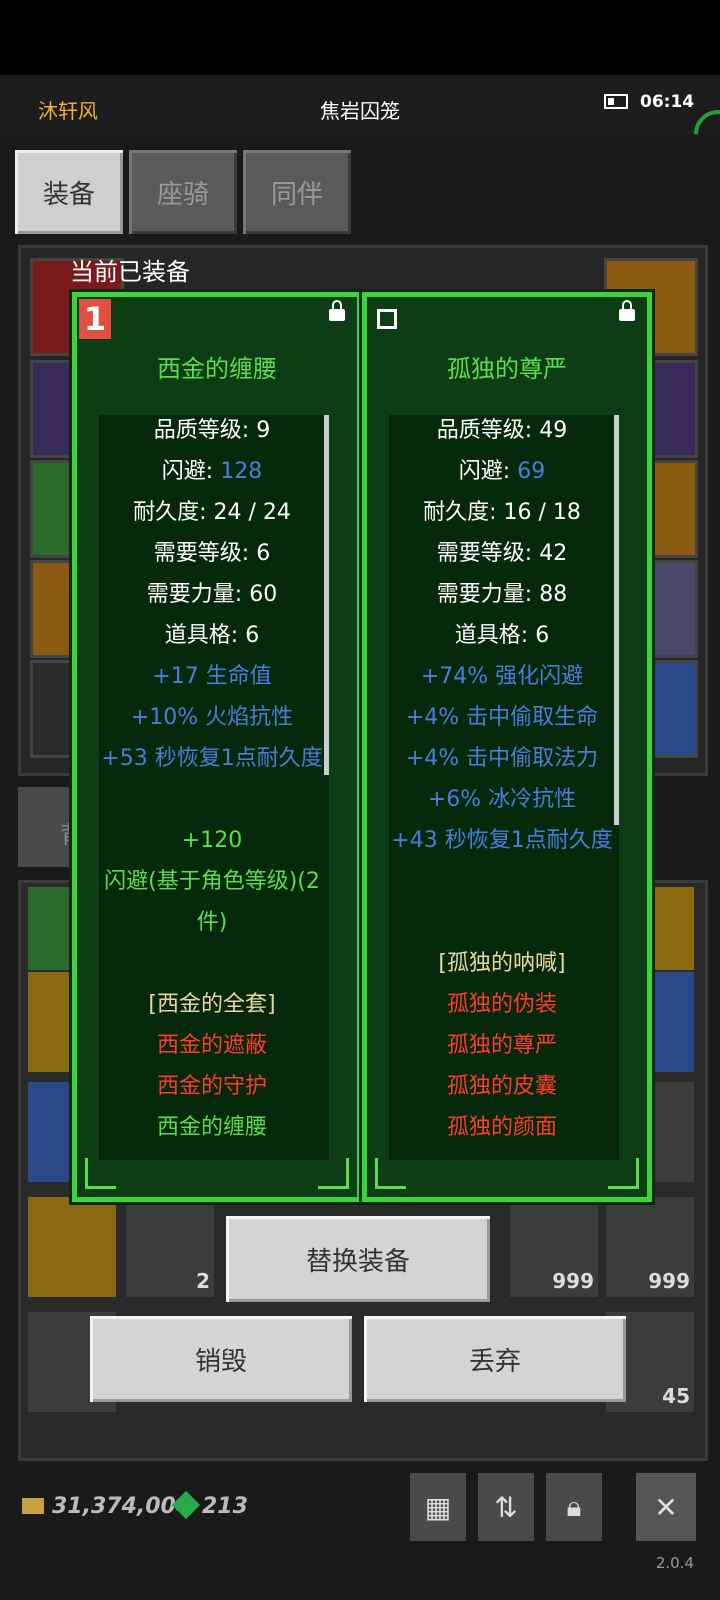  I want to click on lock-icon: 🔒︎, so click(574, 1506).